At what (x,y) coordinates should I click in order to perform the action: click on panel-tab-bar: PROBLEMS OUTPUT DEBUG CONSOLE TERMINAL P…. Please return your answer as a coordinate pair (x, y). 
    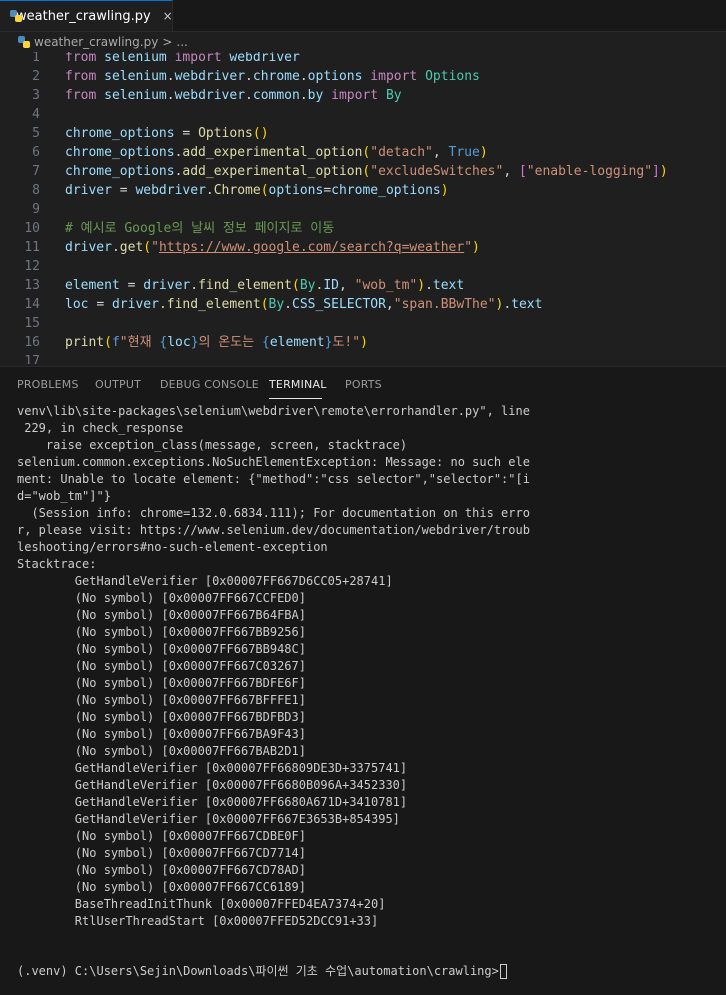
    Looking at the image, I should click on (363, 384).